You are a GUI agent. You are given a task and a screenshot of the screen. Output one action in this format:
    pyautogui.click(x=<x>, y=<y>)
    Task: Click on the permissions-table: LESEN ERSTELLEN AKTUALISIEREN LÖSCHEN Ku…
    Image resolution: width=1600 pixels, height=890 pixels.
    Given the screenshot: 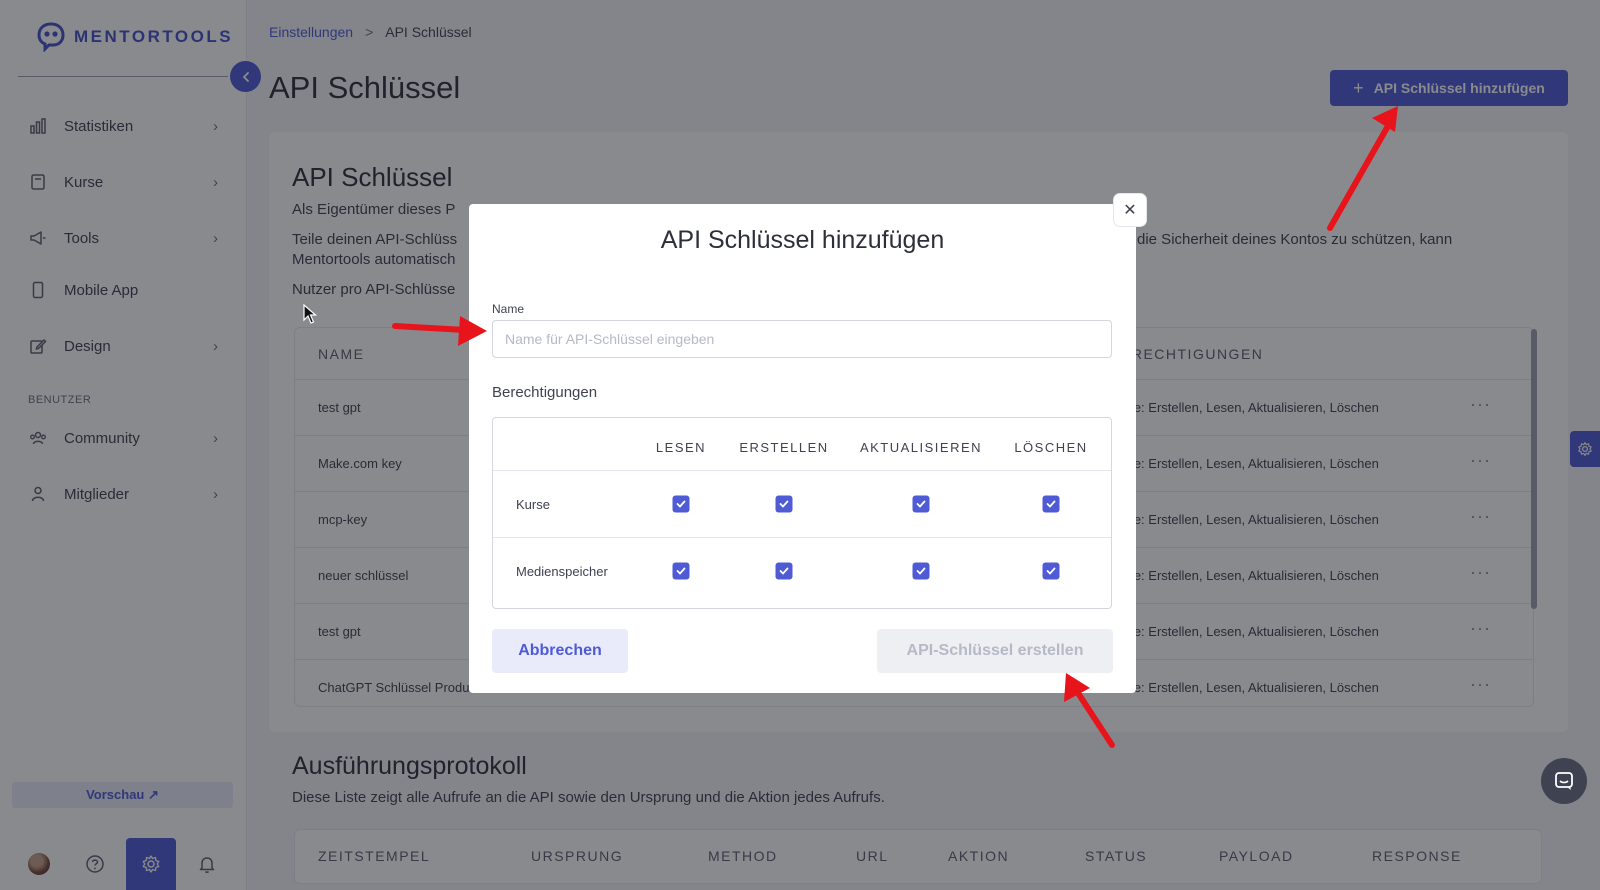 What is the action you would take?
    pyautogui.click(x=802, y=513)
    